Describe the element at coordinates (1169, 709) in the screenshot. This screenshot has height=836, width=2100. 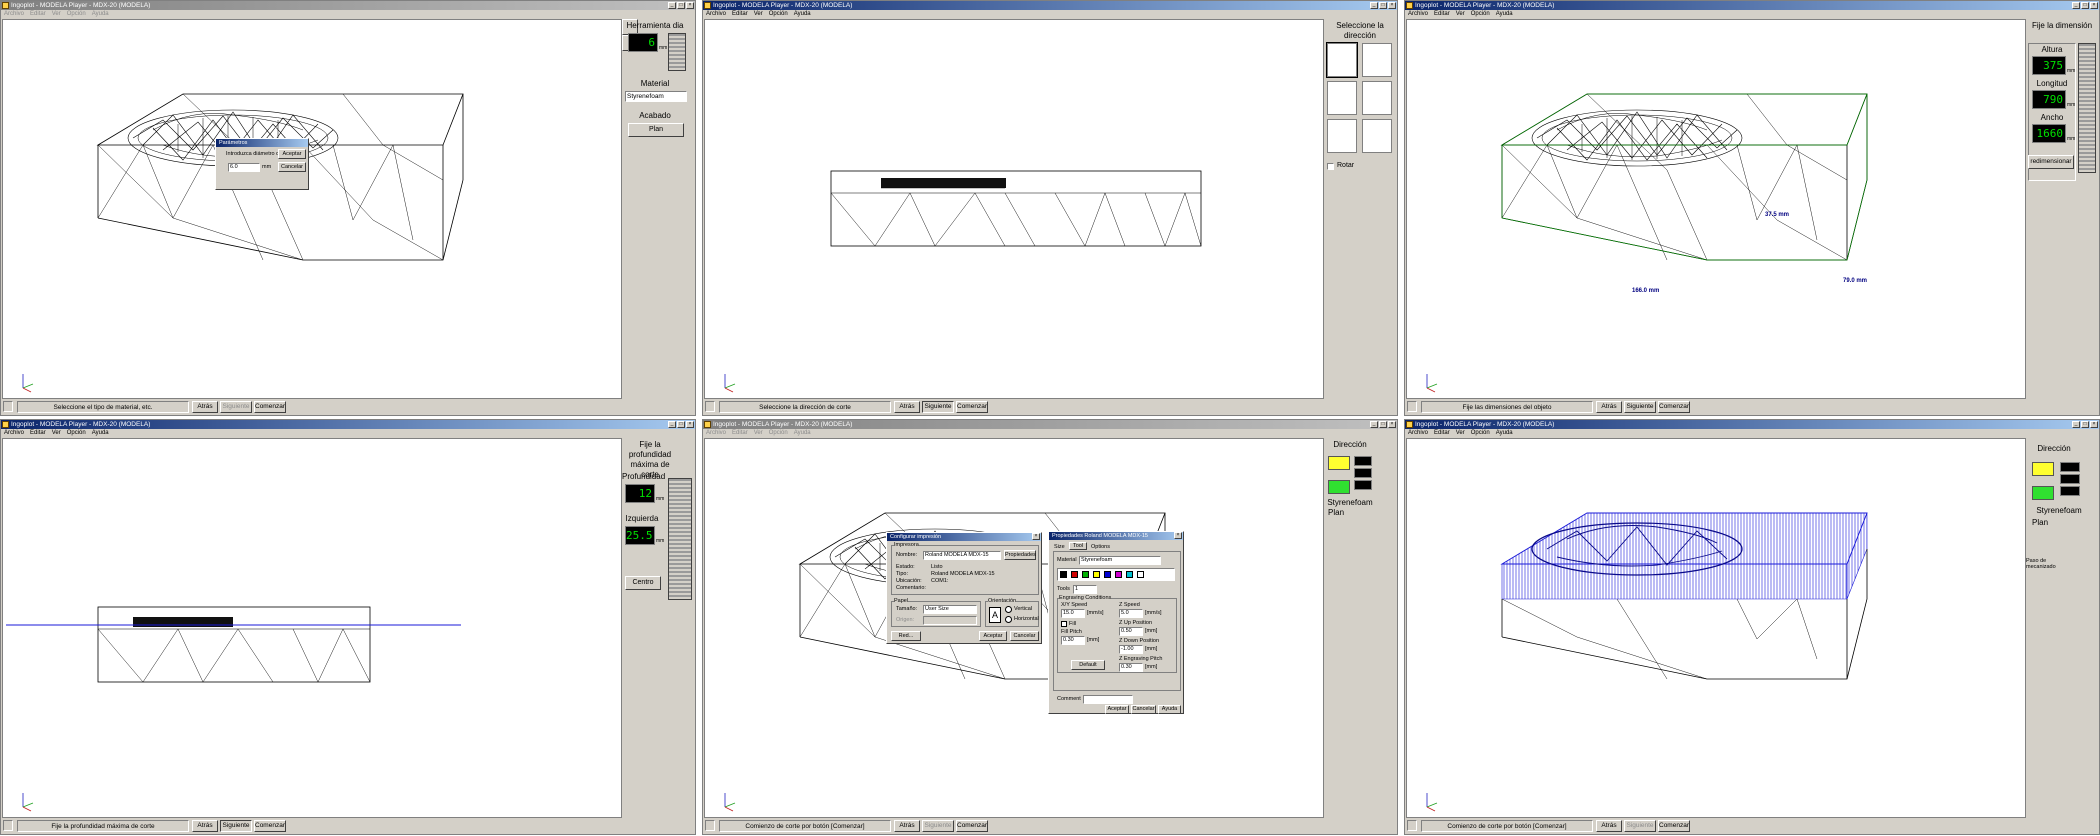
I see `help-button: Ayuda` at that location.